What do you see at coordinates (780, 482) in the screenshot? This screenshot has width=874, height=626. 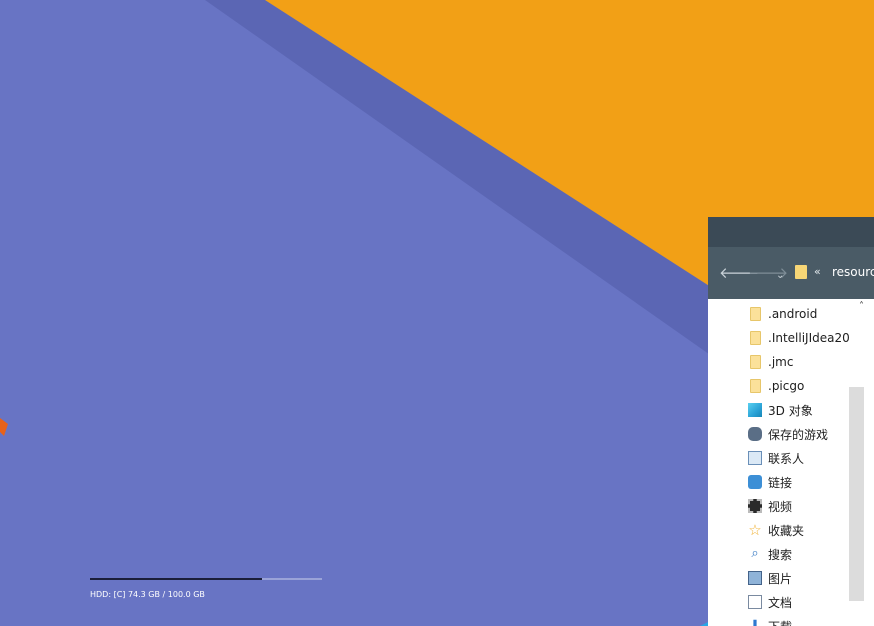 I see `tree-item-label: 链接` at bounding box center [780, 482].